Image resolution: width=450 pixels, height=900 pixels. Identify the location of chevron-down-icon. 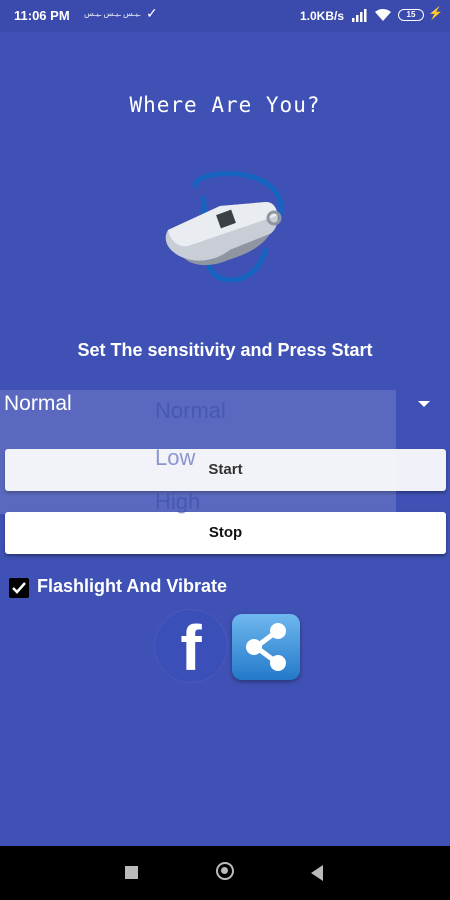
(424, 404).